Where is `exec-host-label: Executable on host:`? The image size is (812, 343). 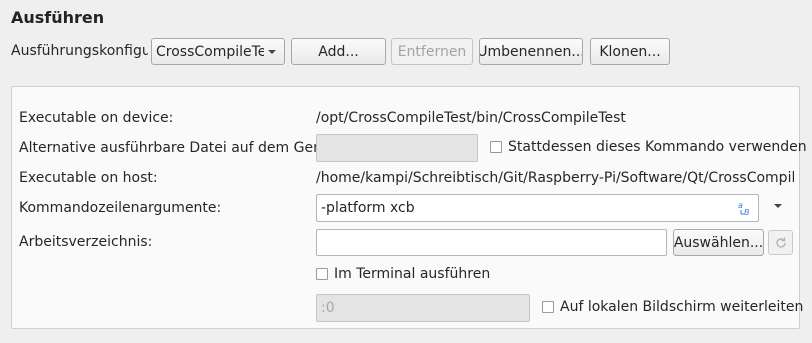
exec-host-label: Executable on host: is located at coordinates (88, 178).